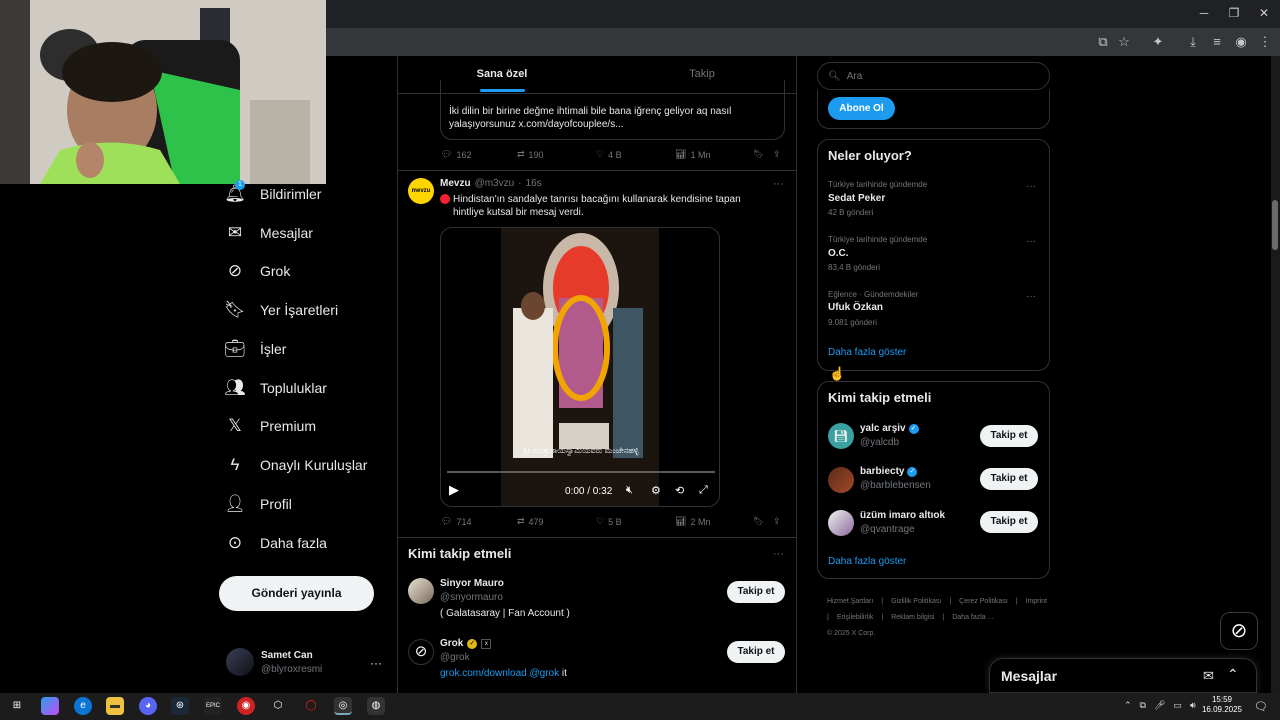  I want to click on nav-verified-orgs: ϟ Onaylı Kuruluşlar, so click(309, 465).